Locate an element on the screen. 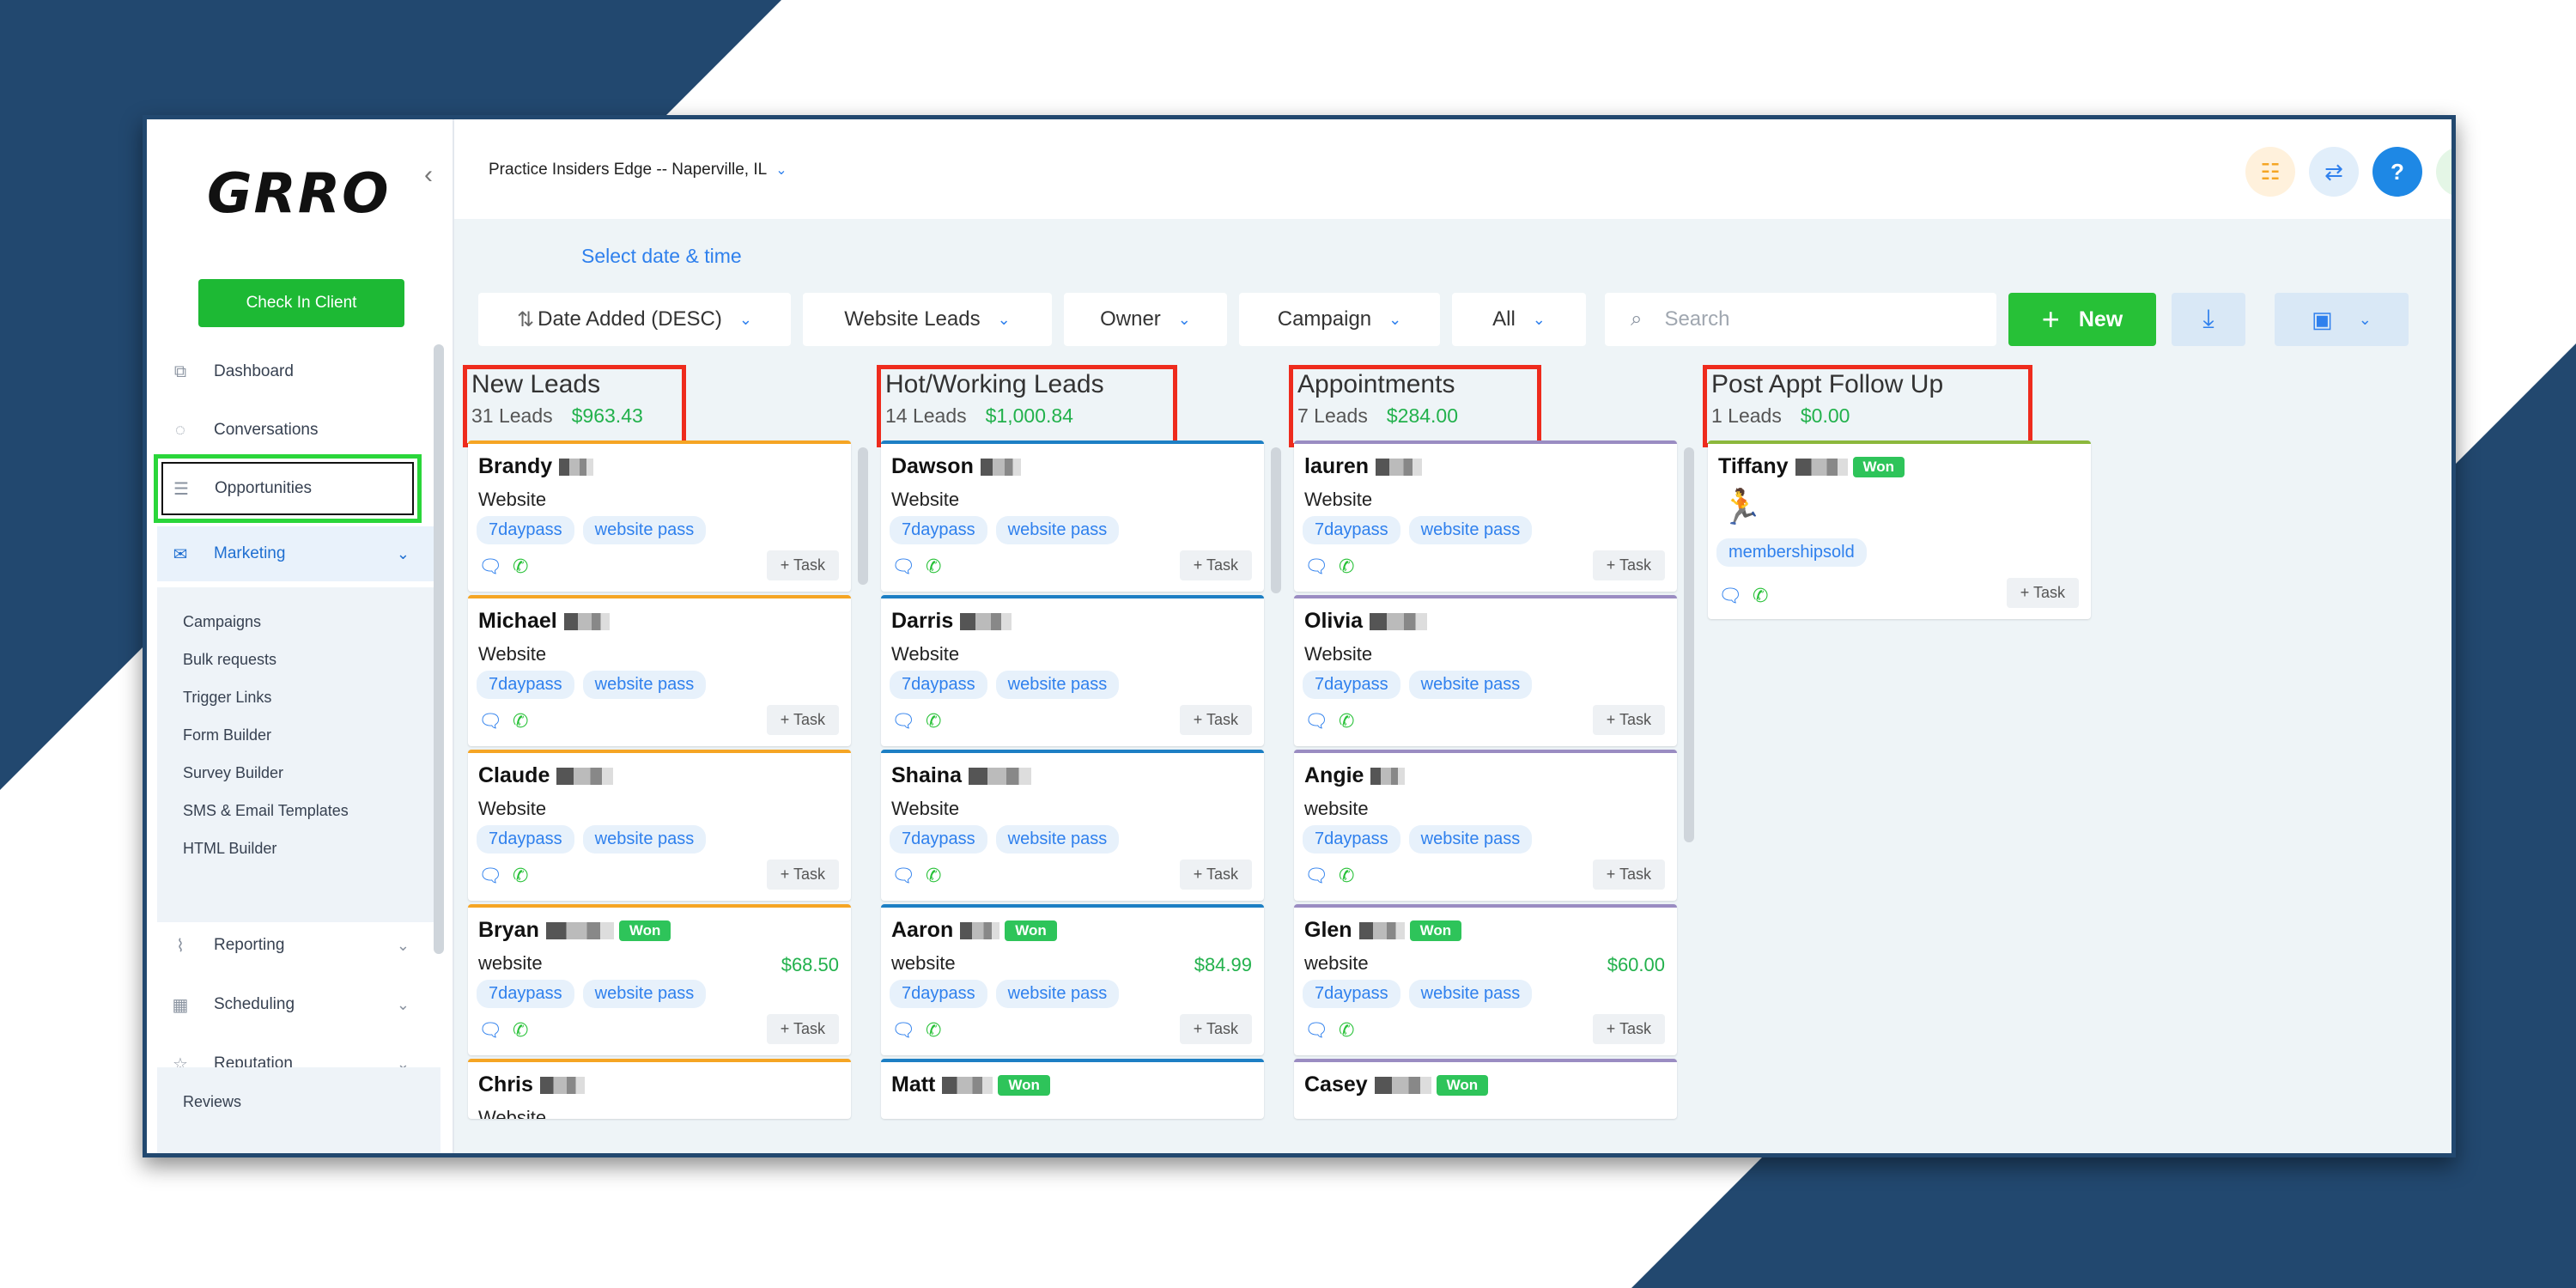 Image resolution: width=2576 pixels, height=1288 pixels. sidebar-item-dashboard: ⧉ Dashboard is located at coordinates (298, 372).